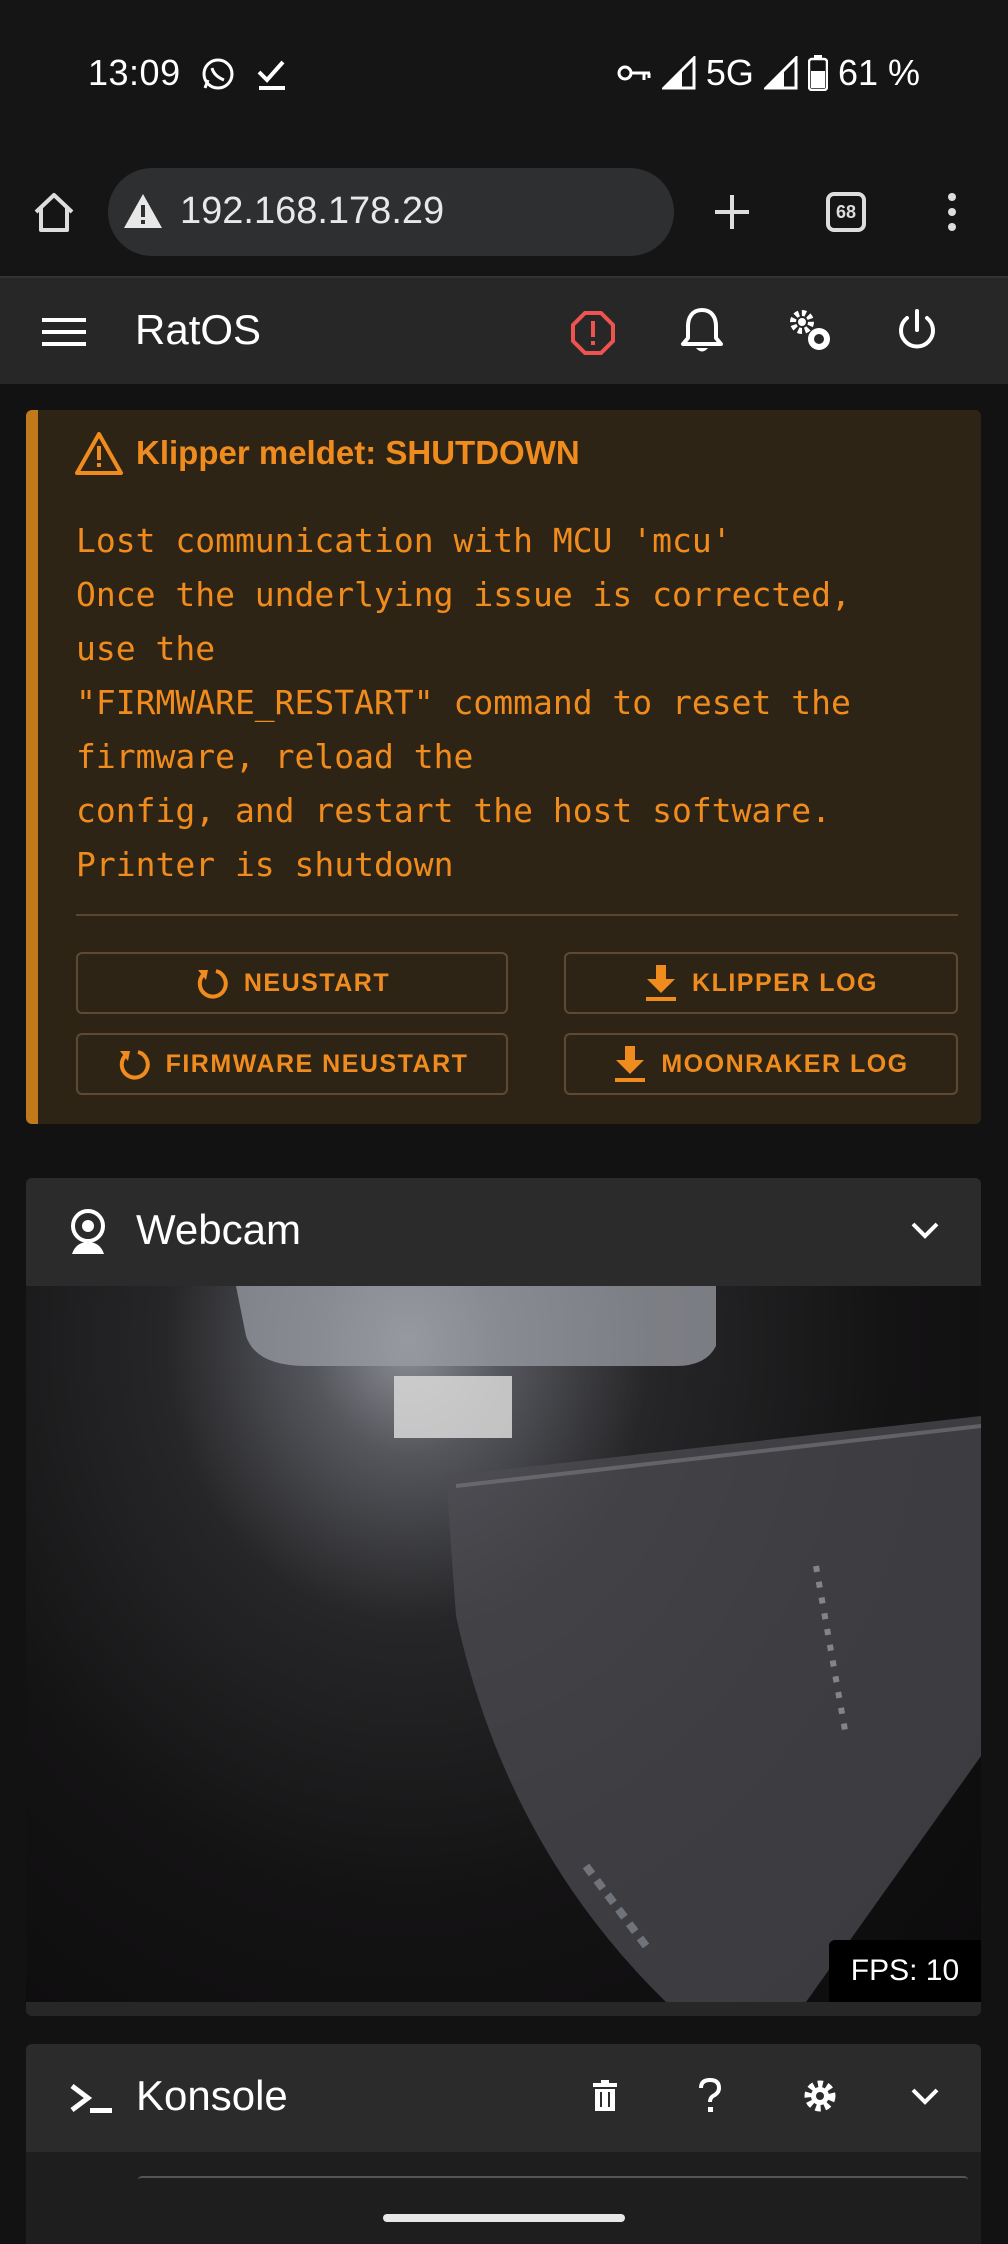 The width and height of the screenshot is (1008, 2244). I want to click on task-done-icon, so click(271, 75).